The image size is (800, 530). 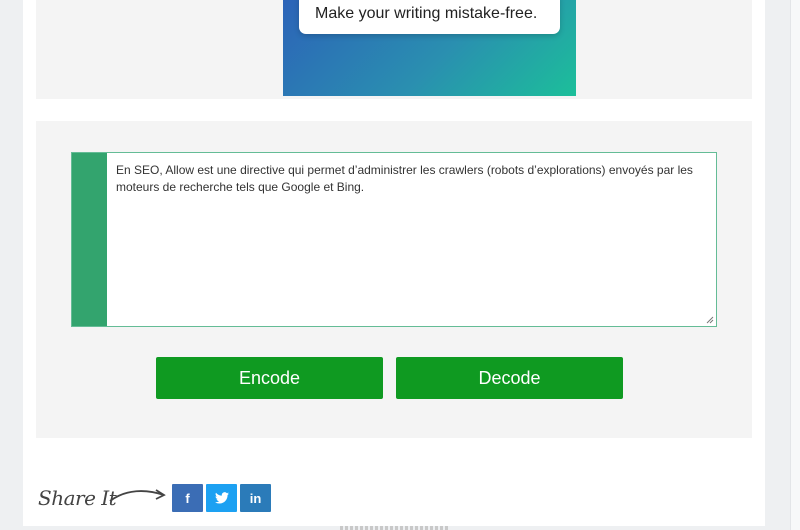 I want to click on page-scrollbar, so click(x=795, y=265).